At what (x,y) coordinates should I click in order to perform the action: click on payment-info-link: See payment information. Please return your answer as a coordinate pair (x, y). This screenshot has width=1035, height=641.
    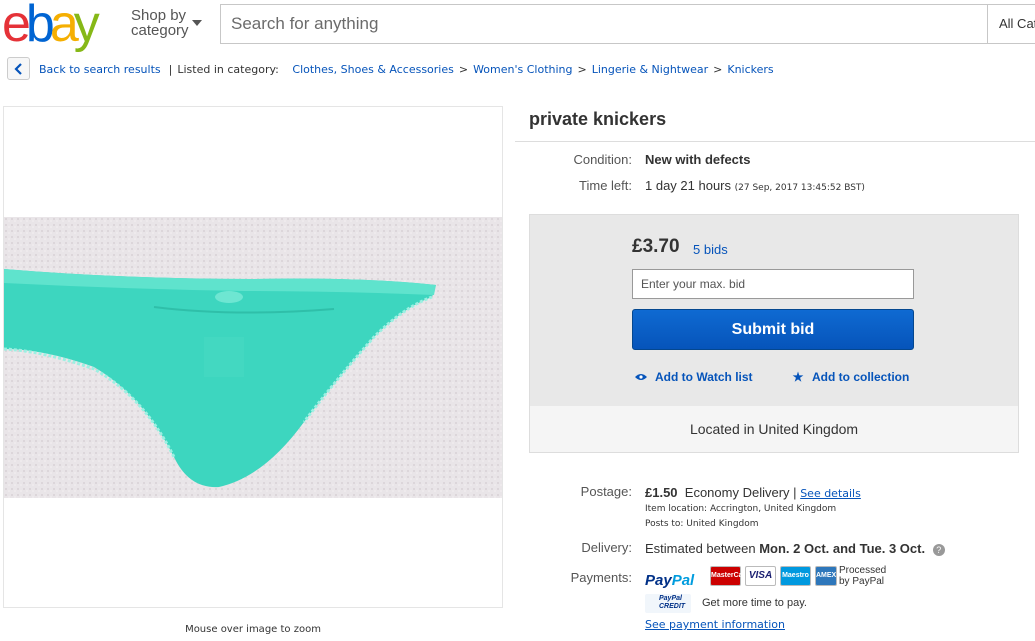
    Looking at the image, I should click on (715, 624).